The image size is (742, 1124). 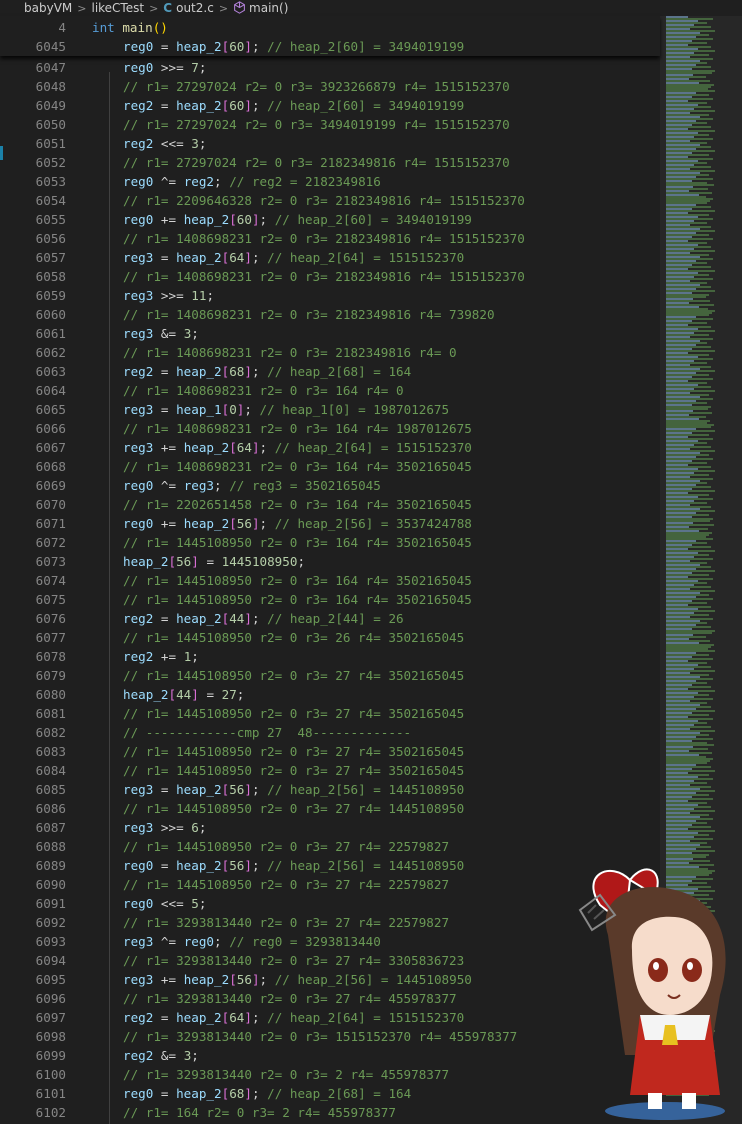 I want to click on code-line: 6061 reg3 &= 3;, so click(x=330, y=333).